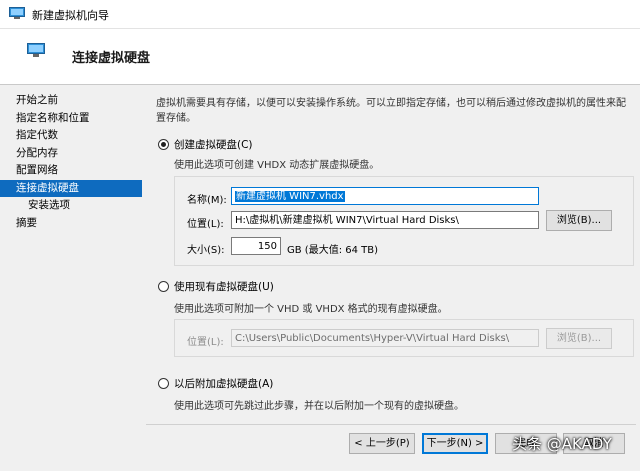 This screenshot has height=471, width=640. What do you see at coordinates (213, 145) in the screenshot?
I see `radio-create-label: 创建虚拟硬盘(C)` at bounding box center [213, 145].